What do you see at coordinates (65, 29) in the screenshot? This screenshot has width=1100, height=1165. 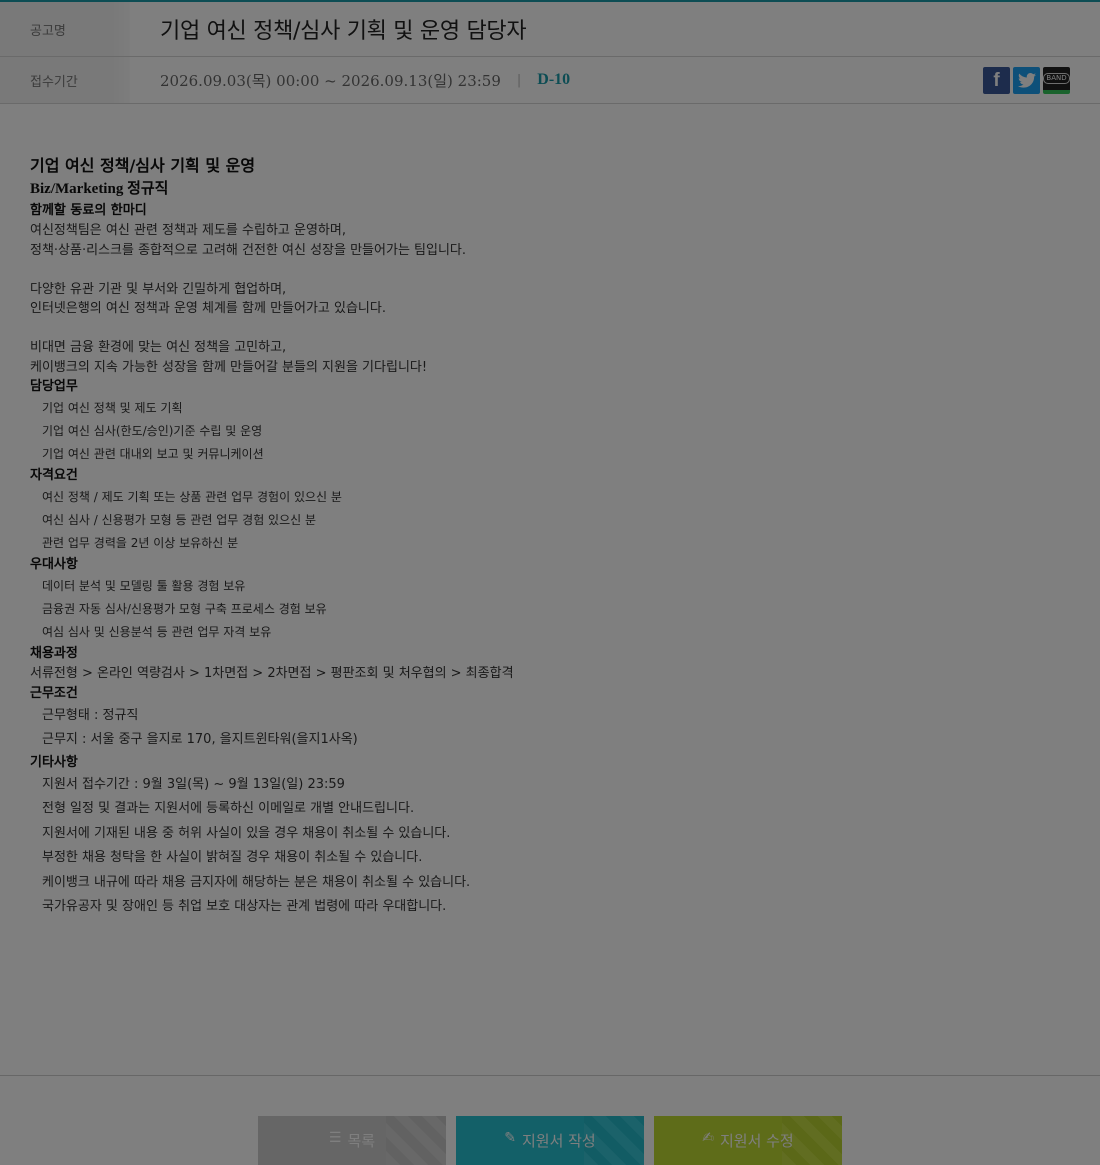 I see `title-label: 공고명` at bounding box center [65, 29].